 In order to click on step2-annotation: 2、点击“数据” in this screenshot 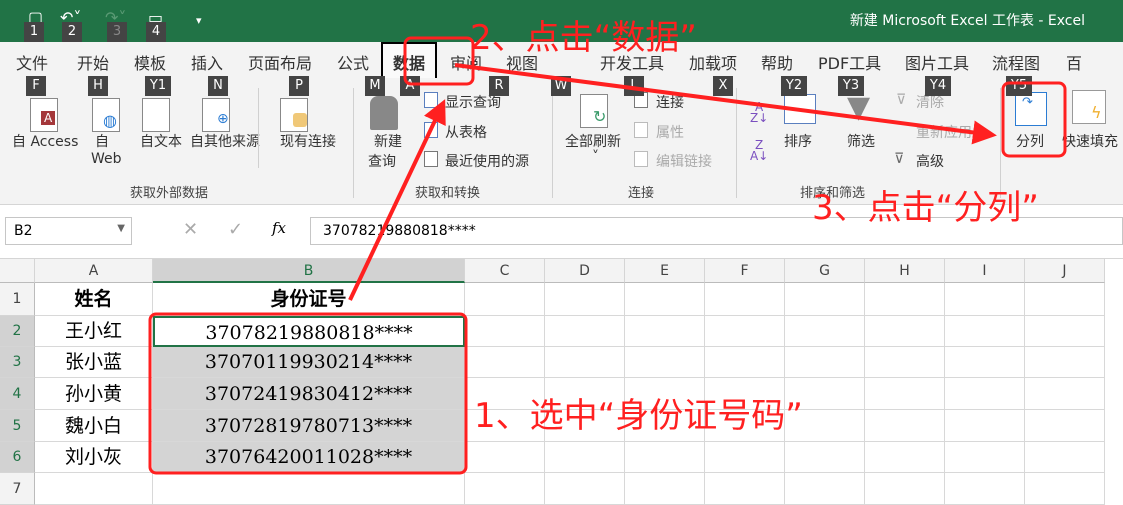, I will do `click(583, 38)`.